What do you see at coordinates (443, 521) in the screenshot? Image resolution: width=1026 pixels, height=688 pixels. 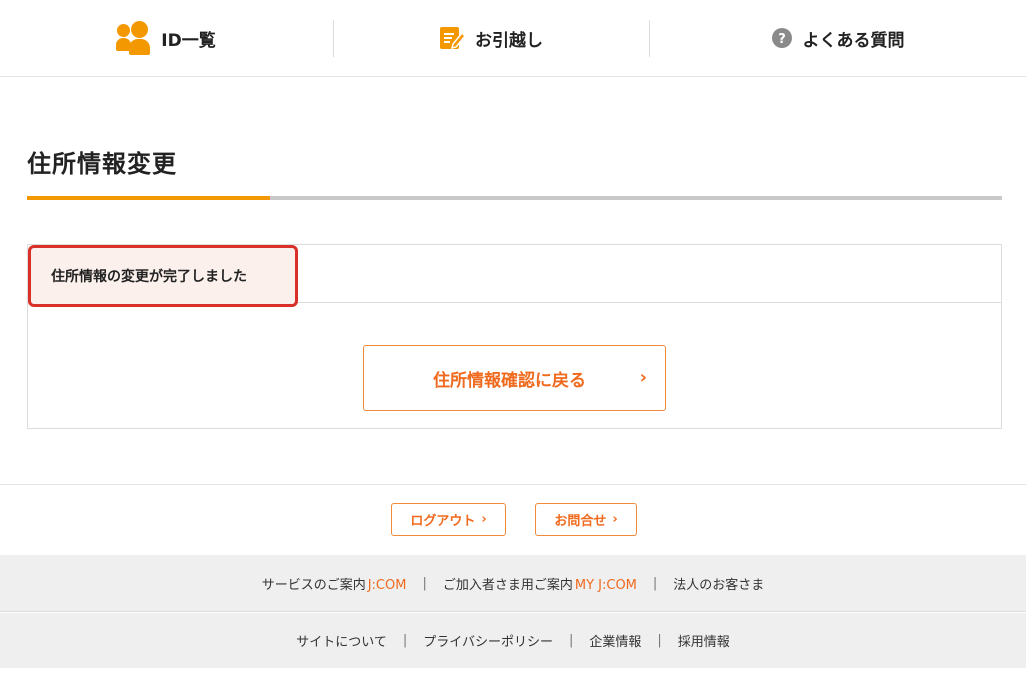 I see `logout-label: ログアウト` at bounding box center [443, 521].